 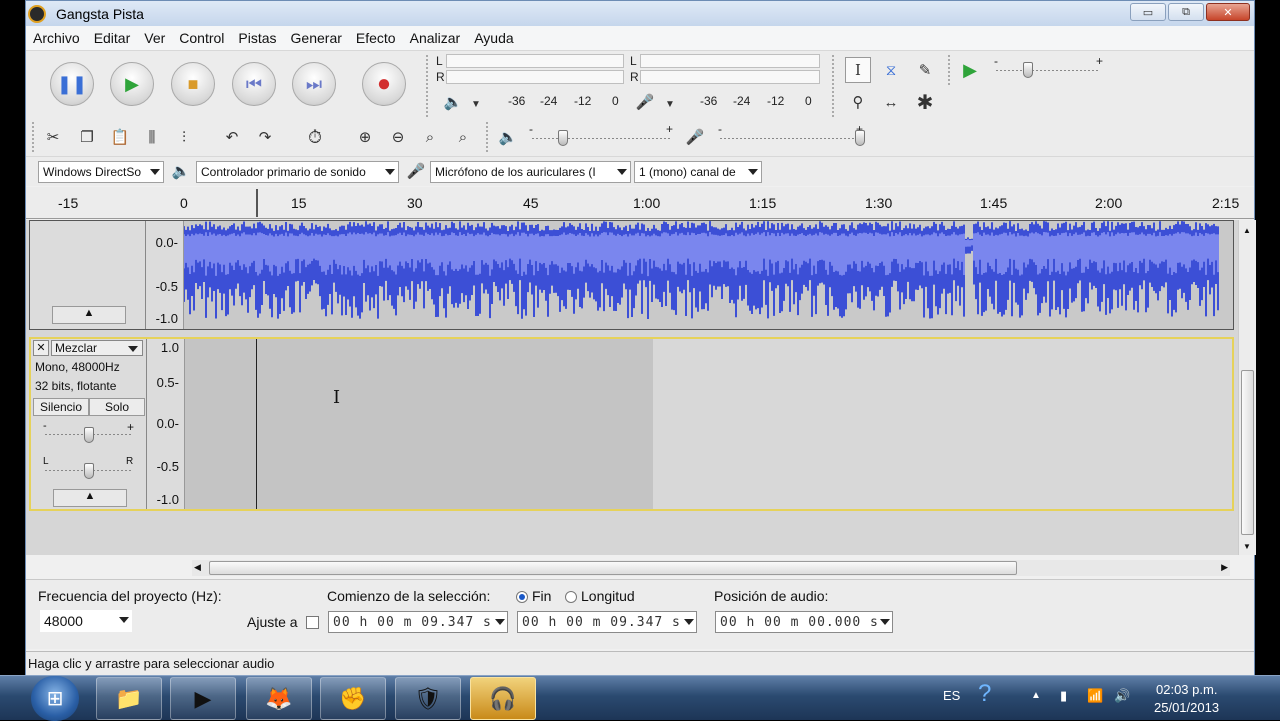 What do you see at coordinates (708, 275) in the screenshot?
I see `track-1-waveform` at bounding box center [708, 275].